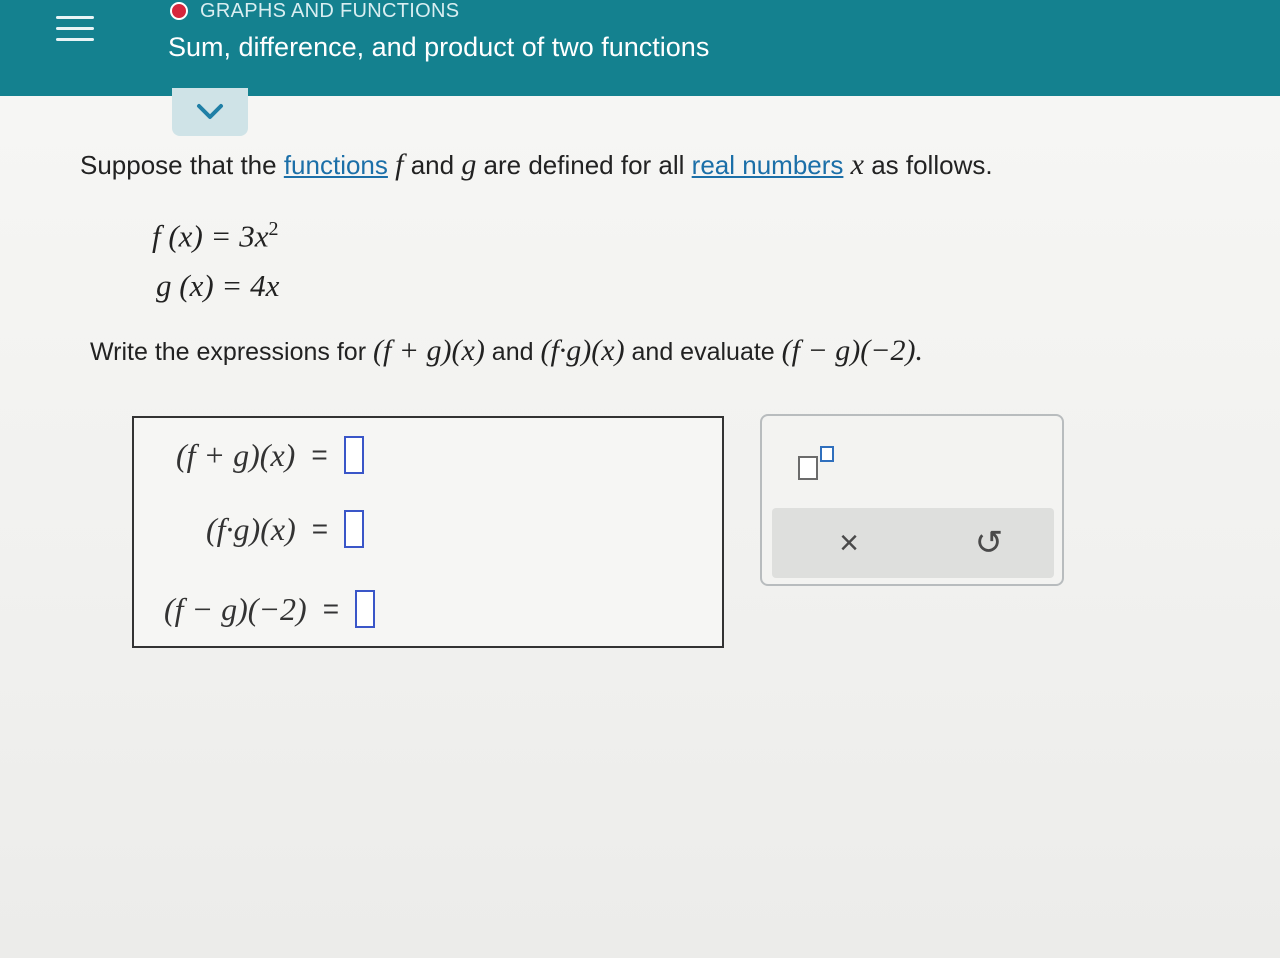  Describe the element at coordinates (582, 350) in the screenshot. I see `task-expr-product: (f·g)(x)` at that location.